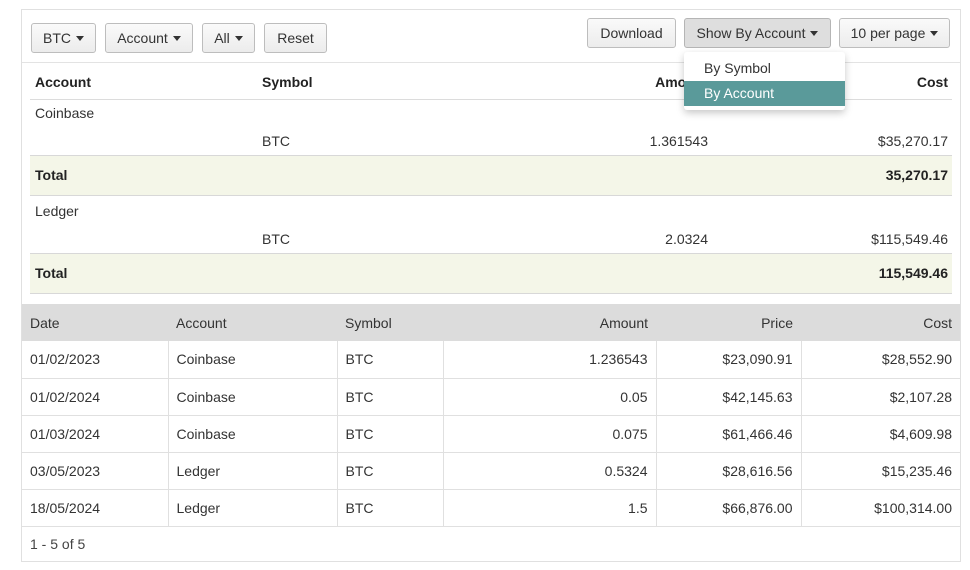 Image resolution: width=970 pixels, height=570 pixels. What do you see at coordinates (729, 397) in the screenshot?
I see `cell-price: $42,145.63` at bounding box center [729, 397].